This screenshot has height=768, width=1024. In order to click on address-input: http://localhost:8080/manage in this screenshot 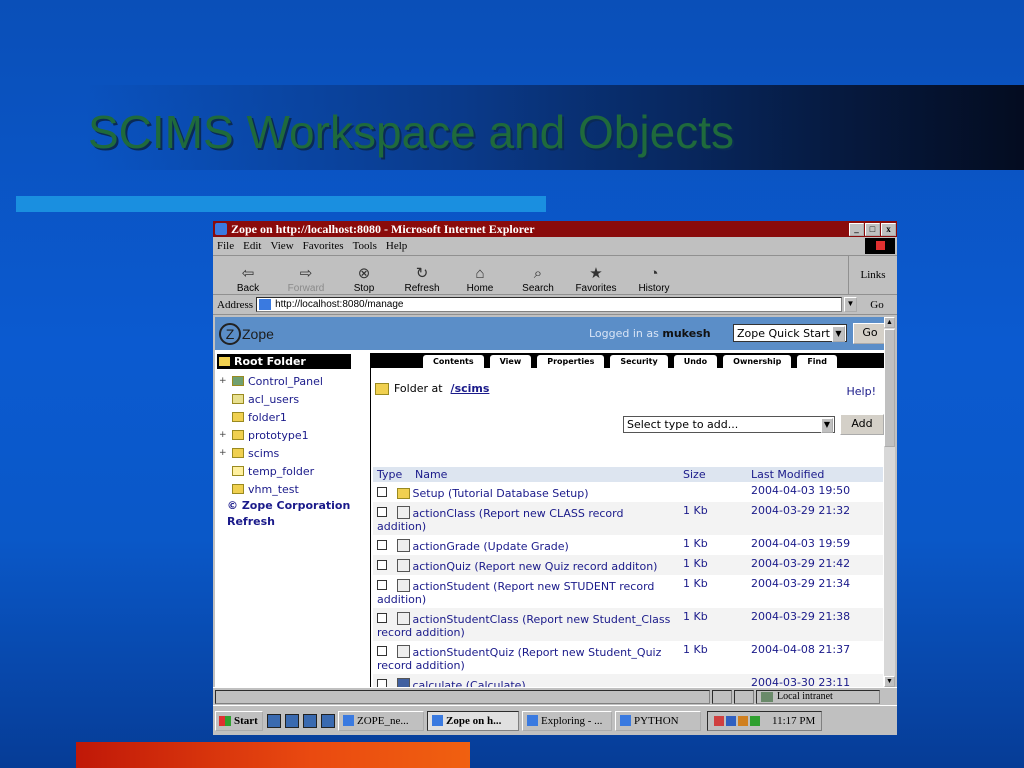, I will do `click(549, 304)`.